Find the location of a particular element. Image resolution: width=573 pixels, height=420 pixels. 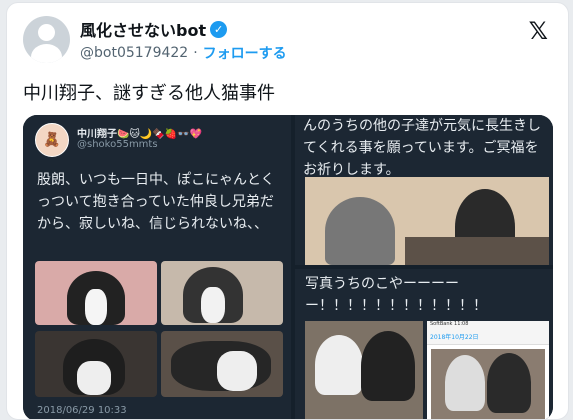

avatar is located at coordinates (46, 39).